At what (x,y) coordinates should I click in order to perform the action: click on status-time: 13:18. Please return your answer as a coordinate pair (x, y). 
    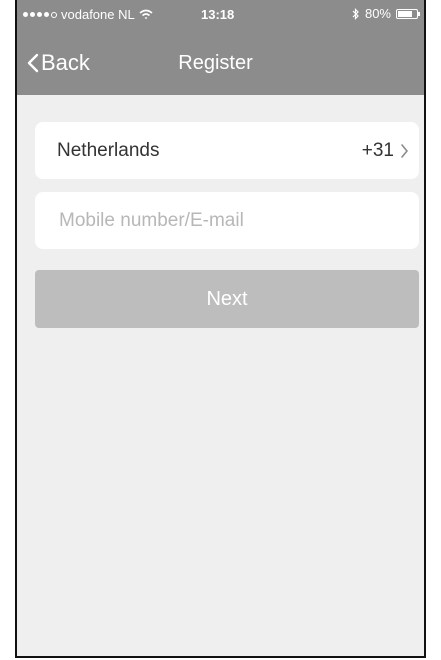
    Looking at the image, I should click on (218, 14).